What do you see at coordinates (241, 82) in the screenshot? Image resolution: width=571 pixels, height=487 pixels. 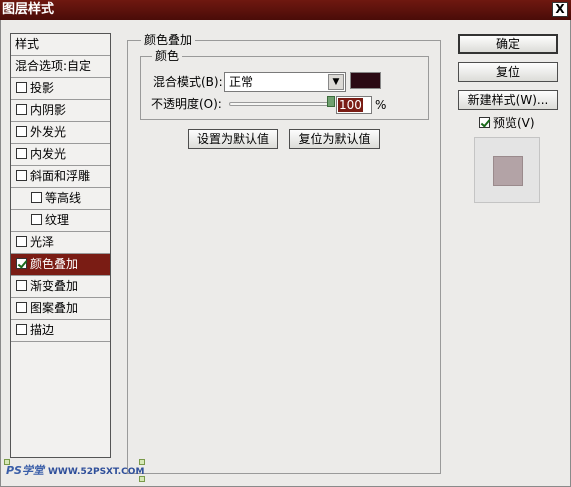 I see `blend-mode-value: 正常` at bounding box center [241, 82].